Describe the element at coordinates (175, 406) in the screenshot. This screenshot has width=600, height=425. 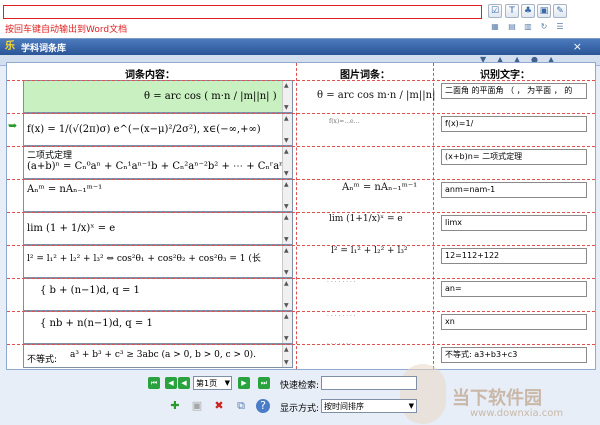
I see `add-icon: ✚` at that location.